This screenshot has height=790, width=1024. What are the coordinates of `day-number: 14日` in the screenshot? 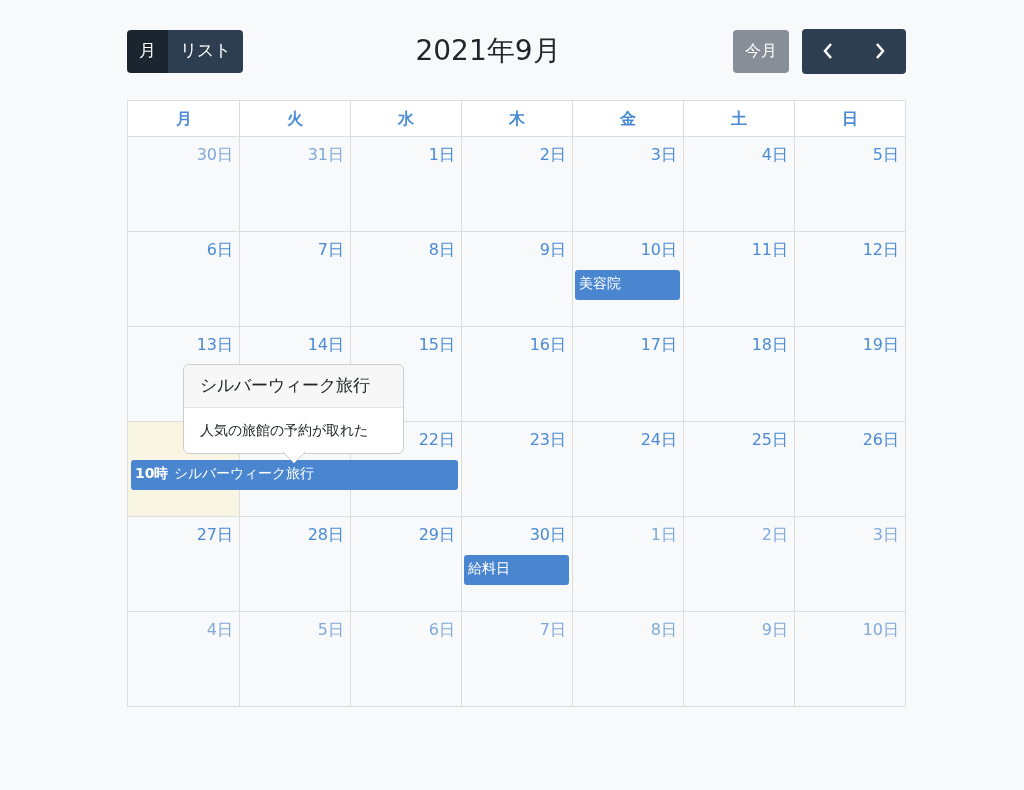 It's located at (325, 344).